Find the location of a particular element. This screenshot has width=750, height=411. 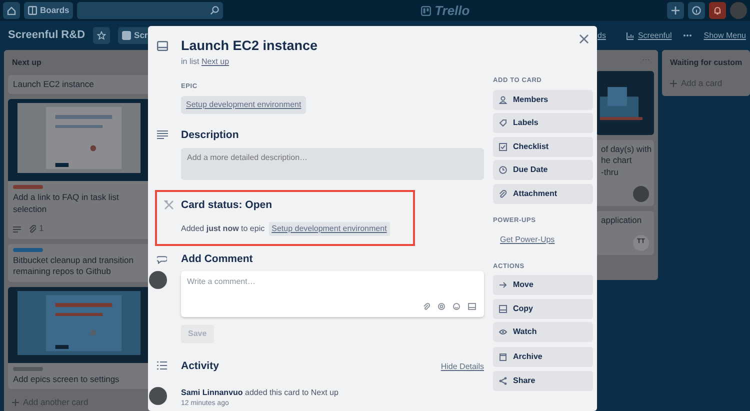

activity-icon is located at coordinates (162, 365).